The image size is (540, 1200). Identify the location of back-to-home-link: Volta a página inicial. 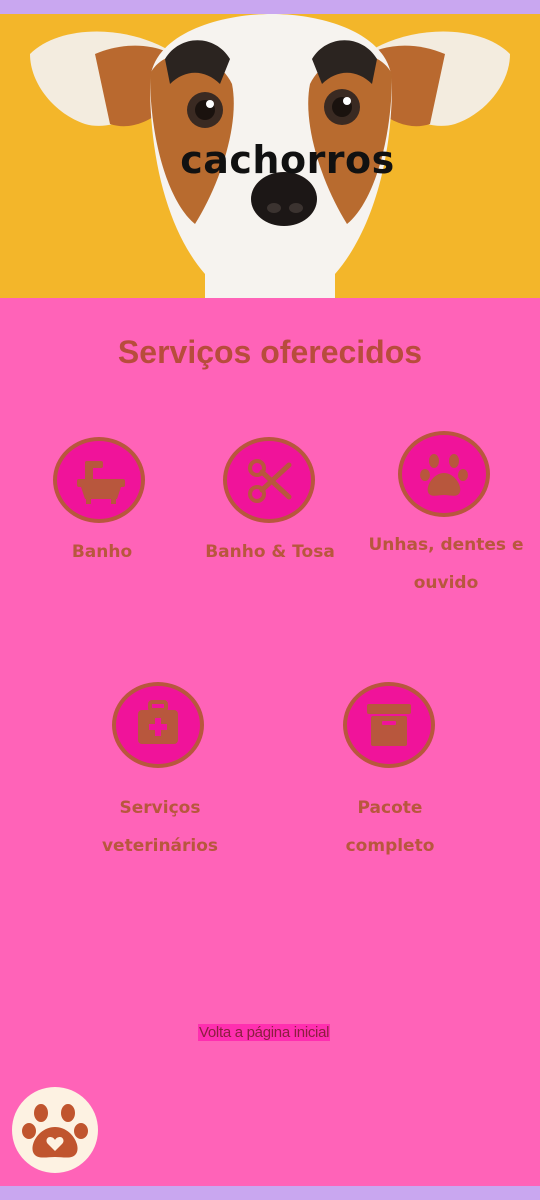
(264, 1032).